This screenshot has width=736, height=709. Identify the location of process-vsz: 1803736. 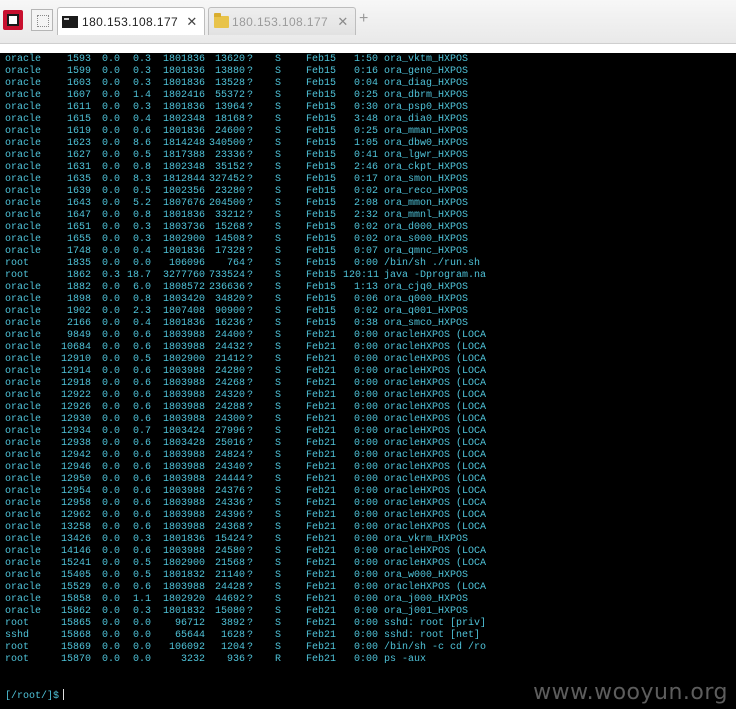
(183, 227).